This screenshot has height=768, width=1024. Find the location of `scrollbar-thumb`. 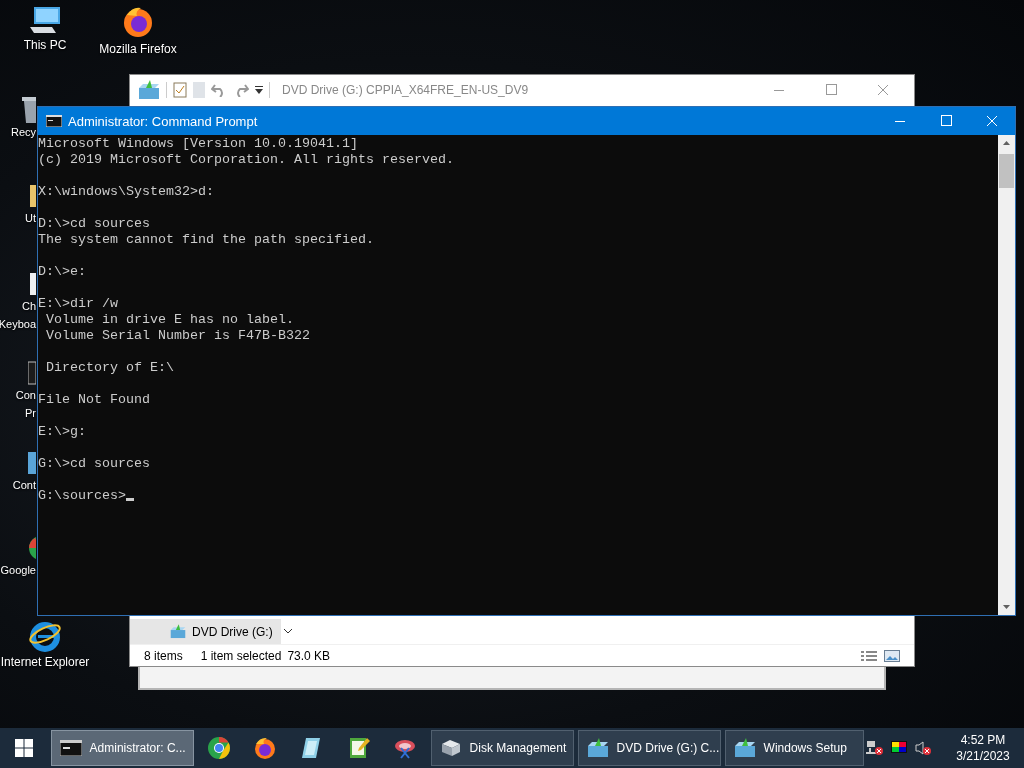

scrollbar-thumb is located at coordinates (1006, 171).